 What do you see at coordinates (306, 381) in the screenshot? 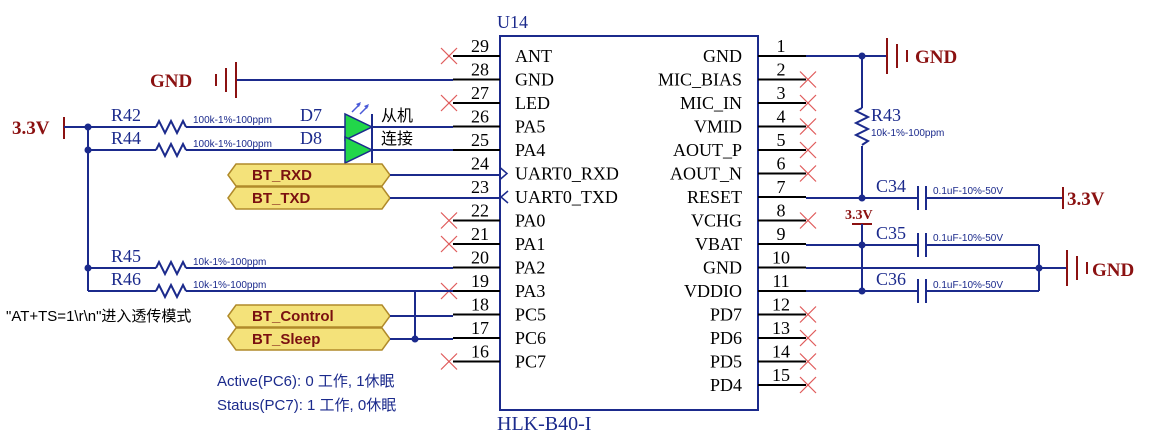
I see `active-note: Active(PC6): 0 工作, 1休眠` at bounding box center [306, 381].